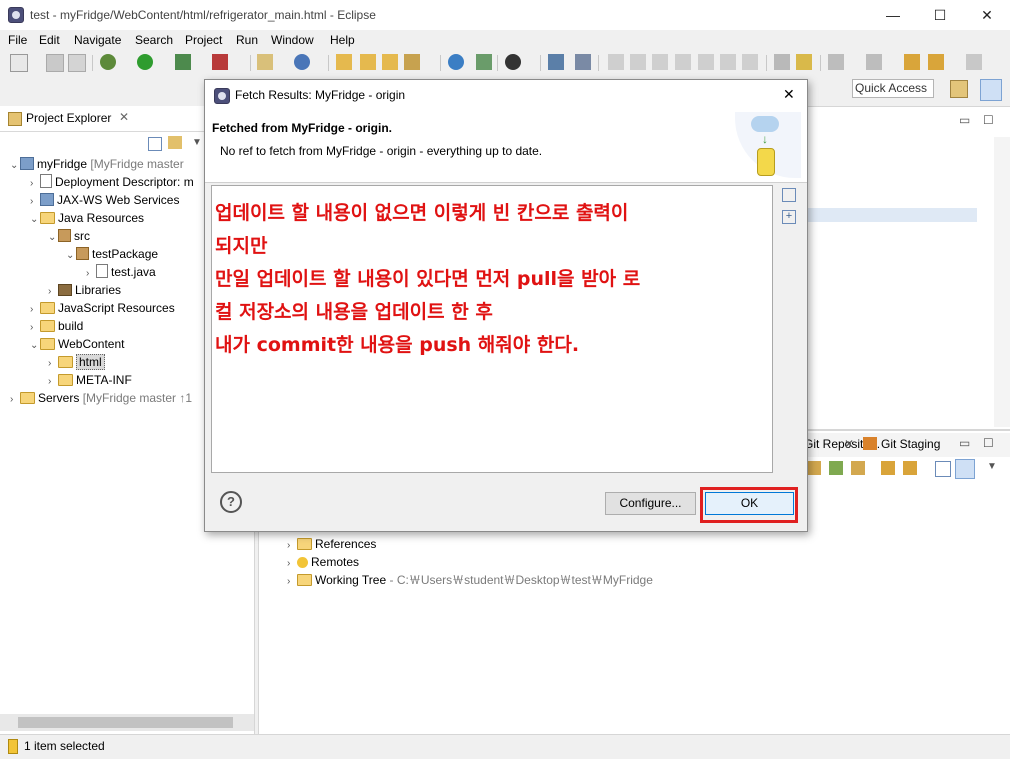 The height and width of the screenshot is (759, 1010). I want to click on coverage-icon, so click(183, 62).